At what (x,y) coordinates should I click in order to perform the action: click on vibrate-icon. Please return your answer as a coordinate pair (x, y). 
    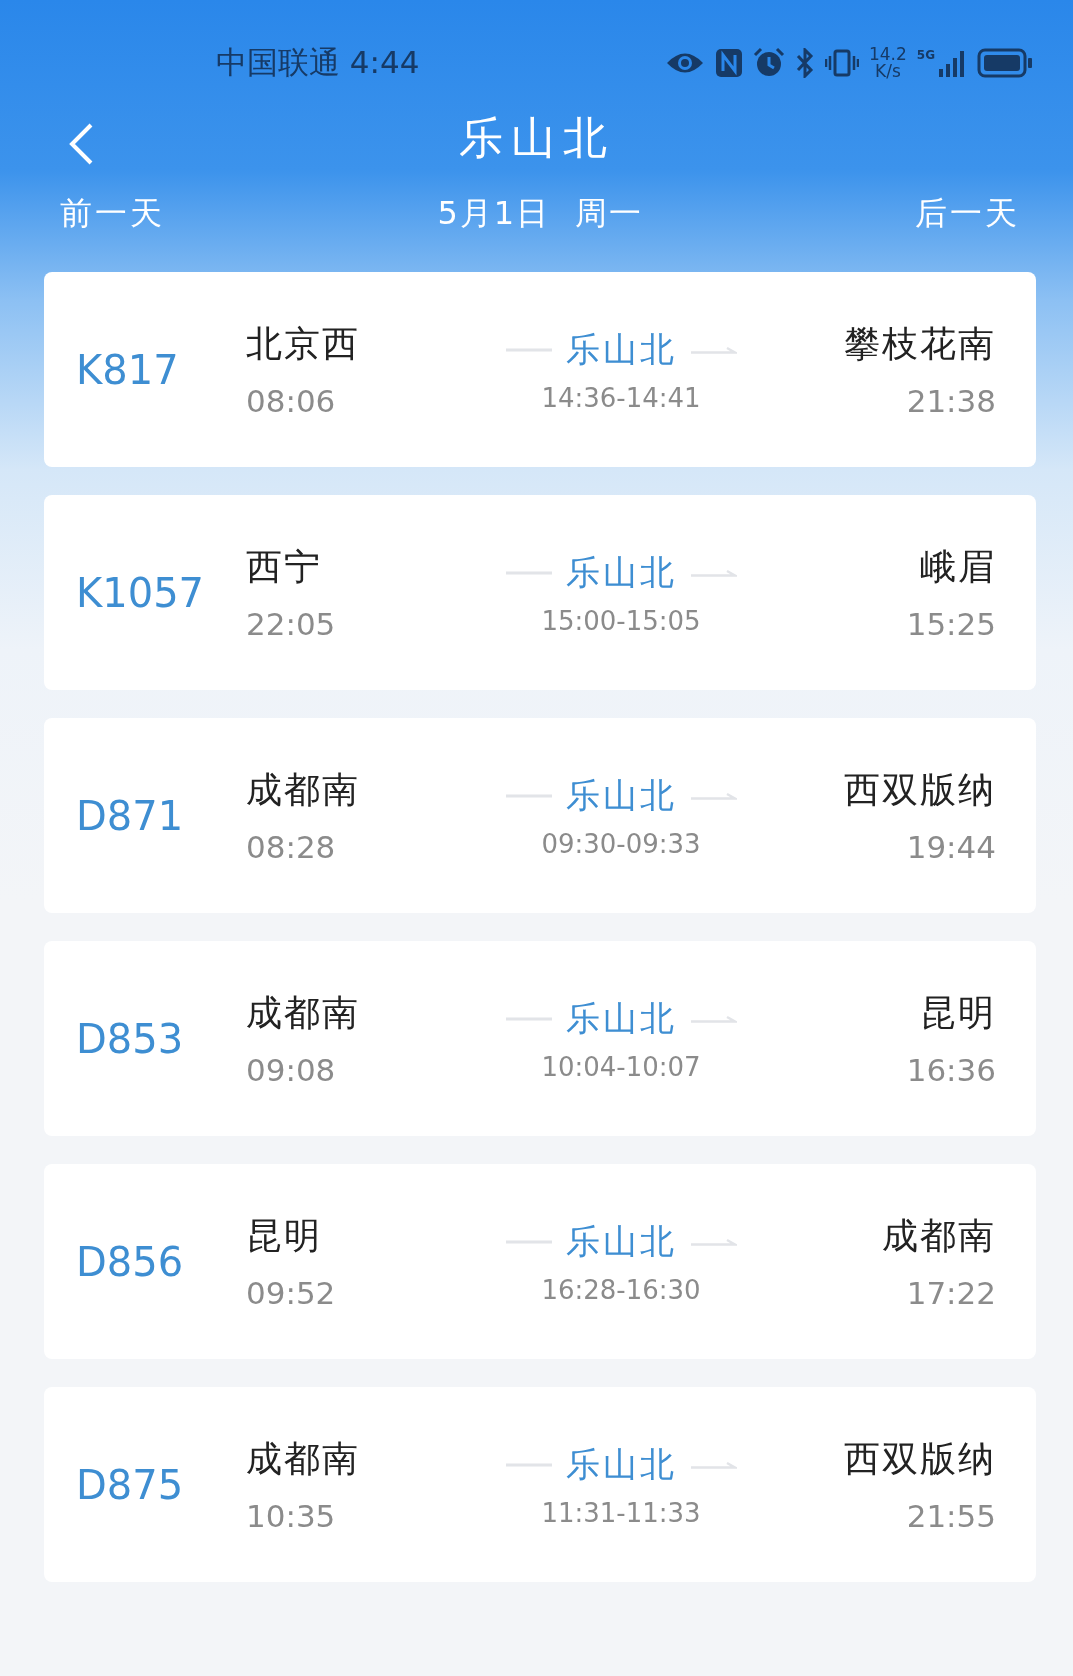
    Looking at the image, I should click on (841, 63).